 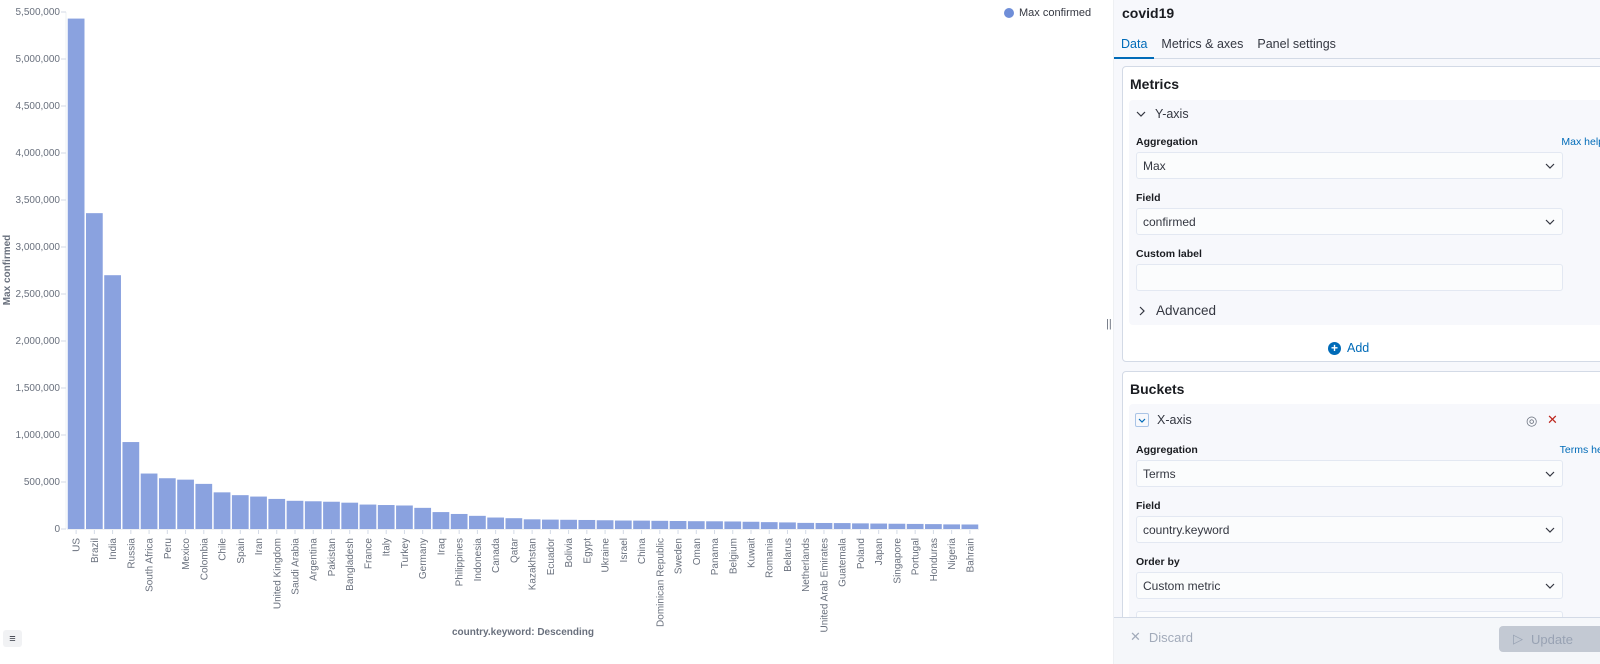 I want to click on bucket-field-select: country.keyword, so click(x=1349, y=529).